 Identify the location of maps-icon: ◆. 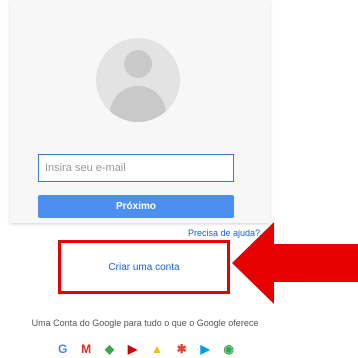
(109, 349).